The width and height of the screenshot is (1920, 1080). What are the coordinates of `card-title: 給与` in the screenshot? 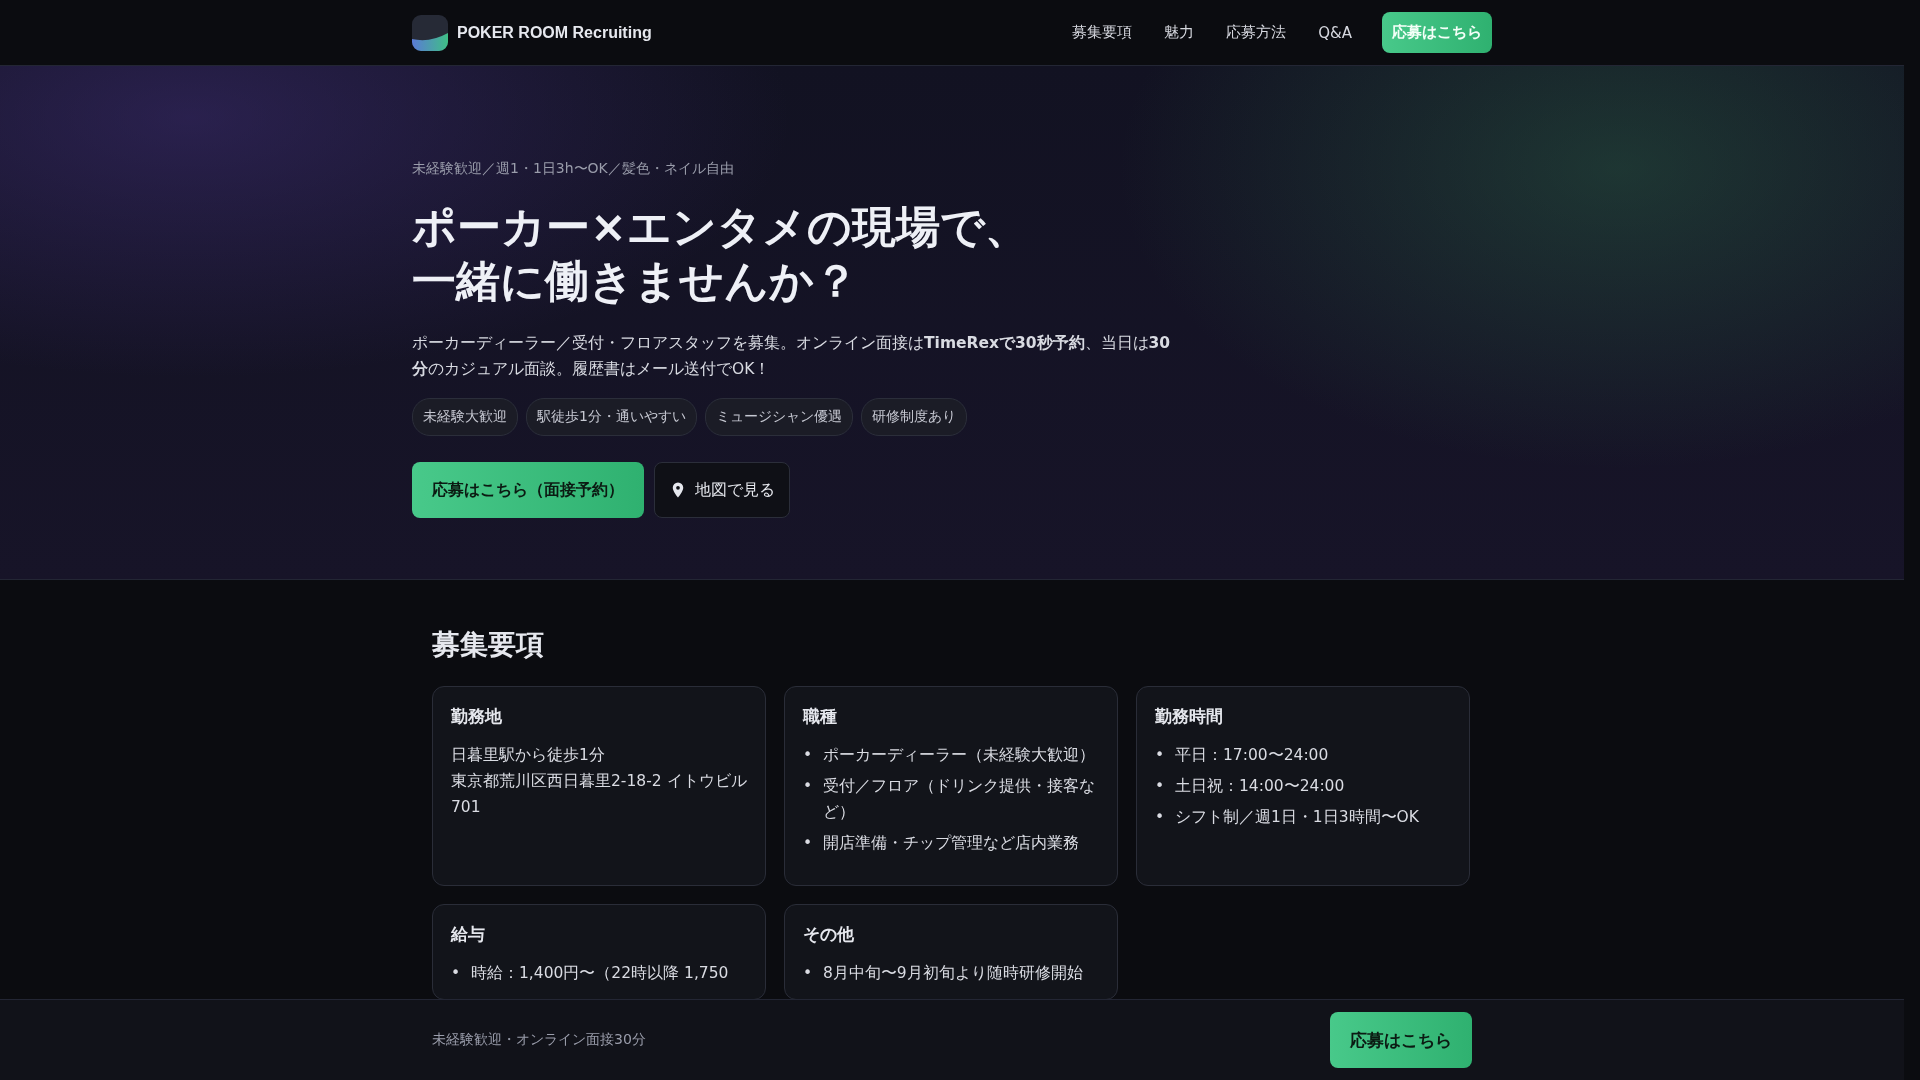 It's located at (468, 934).